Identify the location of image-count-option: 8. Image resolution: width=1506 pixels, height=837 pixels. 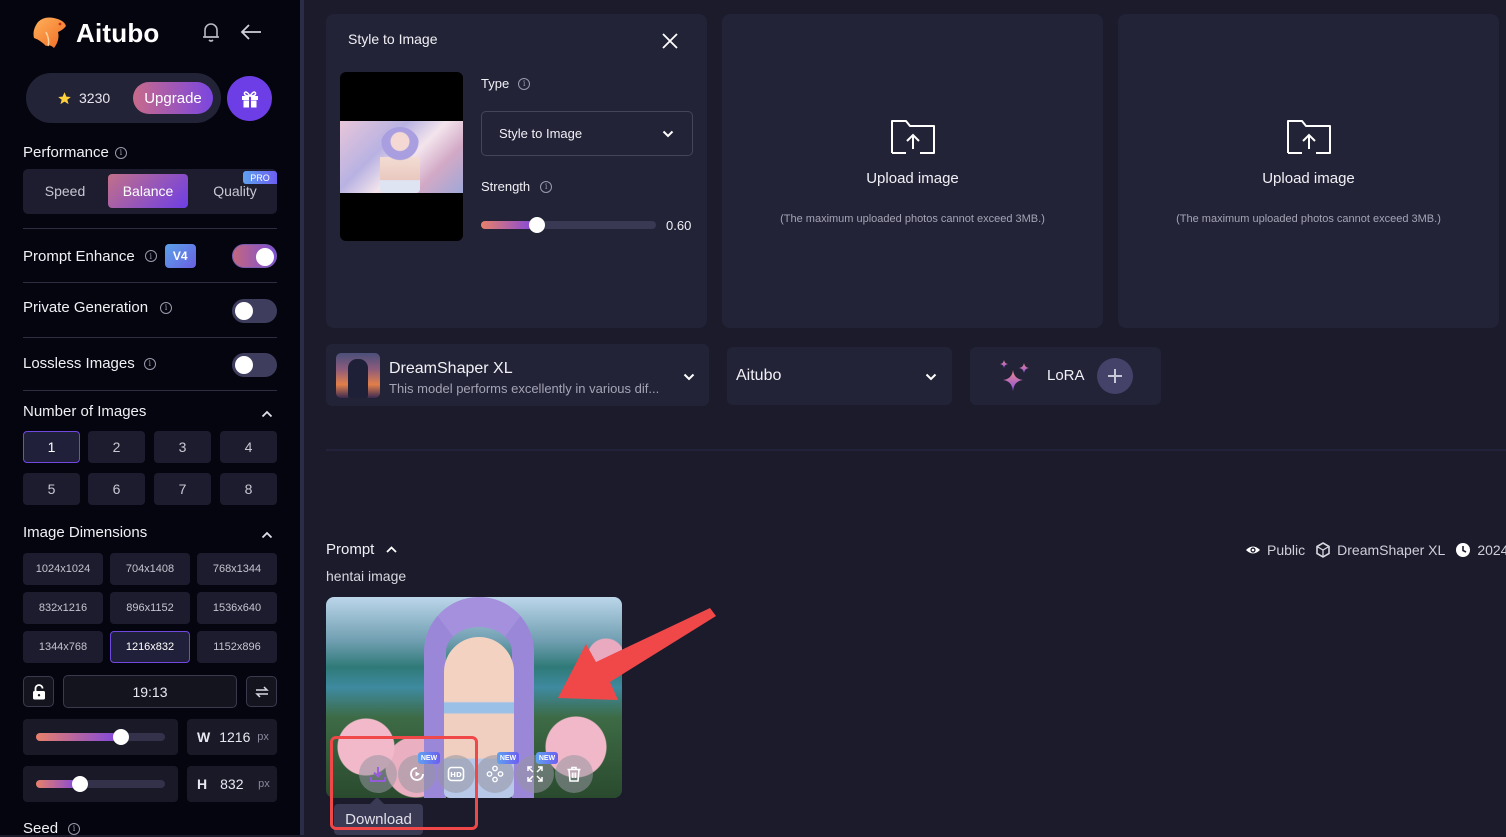
(248, 489).